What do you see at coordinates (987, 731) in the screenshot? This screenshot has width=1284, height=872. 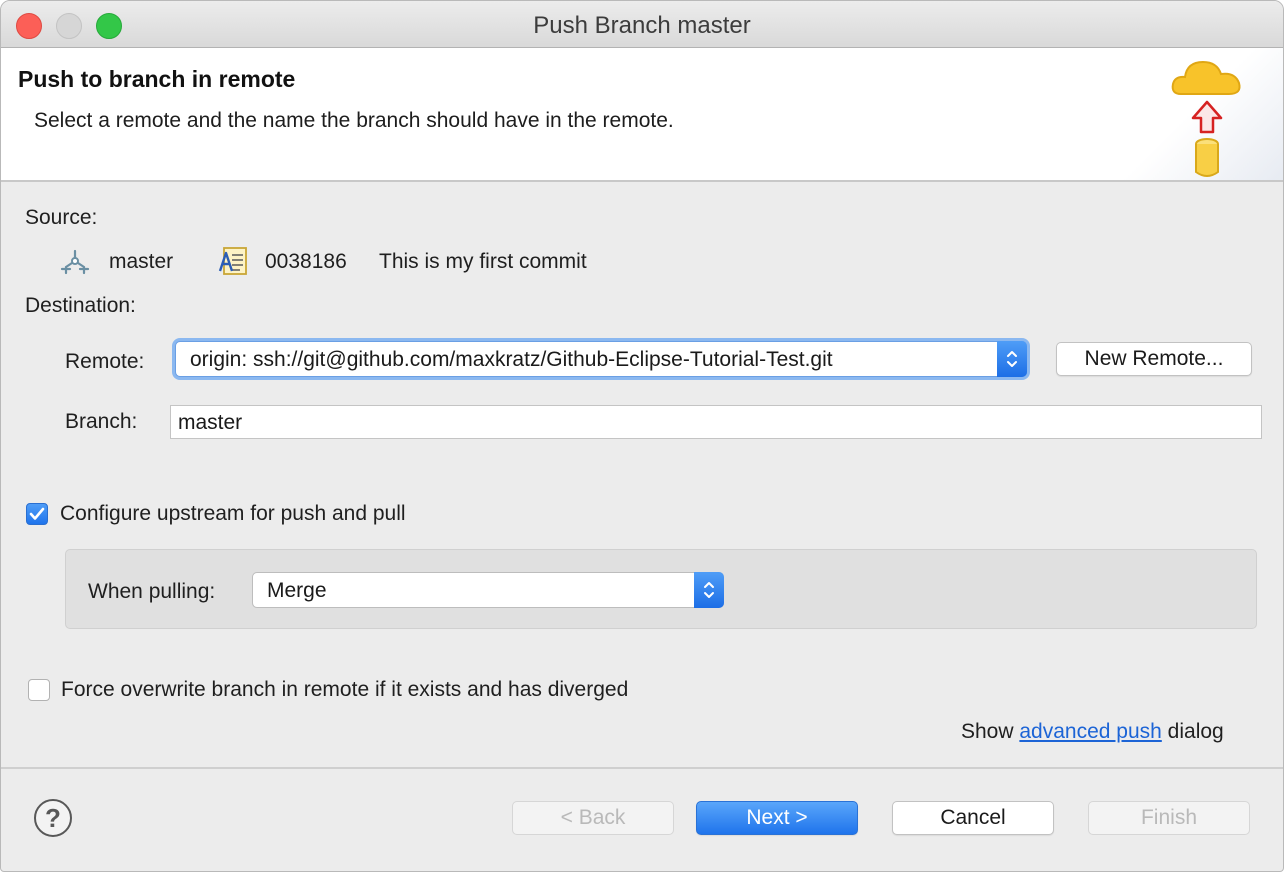 I see `advanced-prefix: Show` at bounding box center [987, 731].